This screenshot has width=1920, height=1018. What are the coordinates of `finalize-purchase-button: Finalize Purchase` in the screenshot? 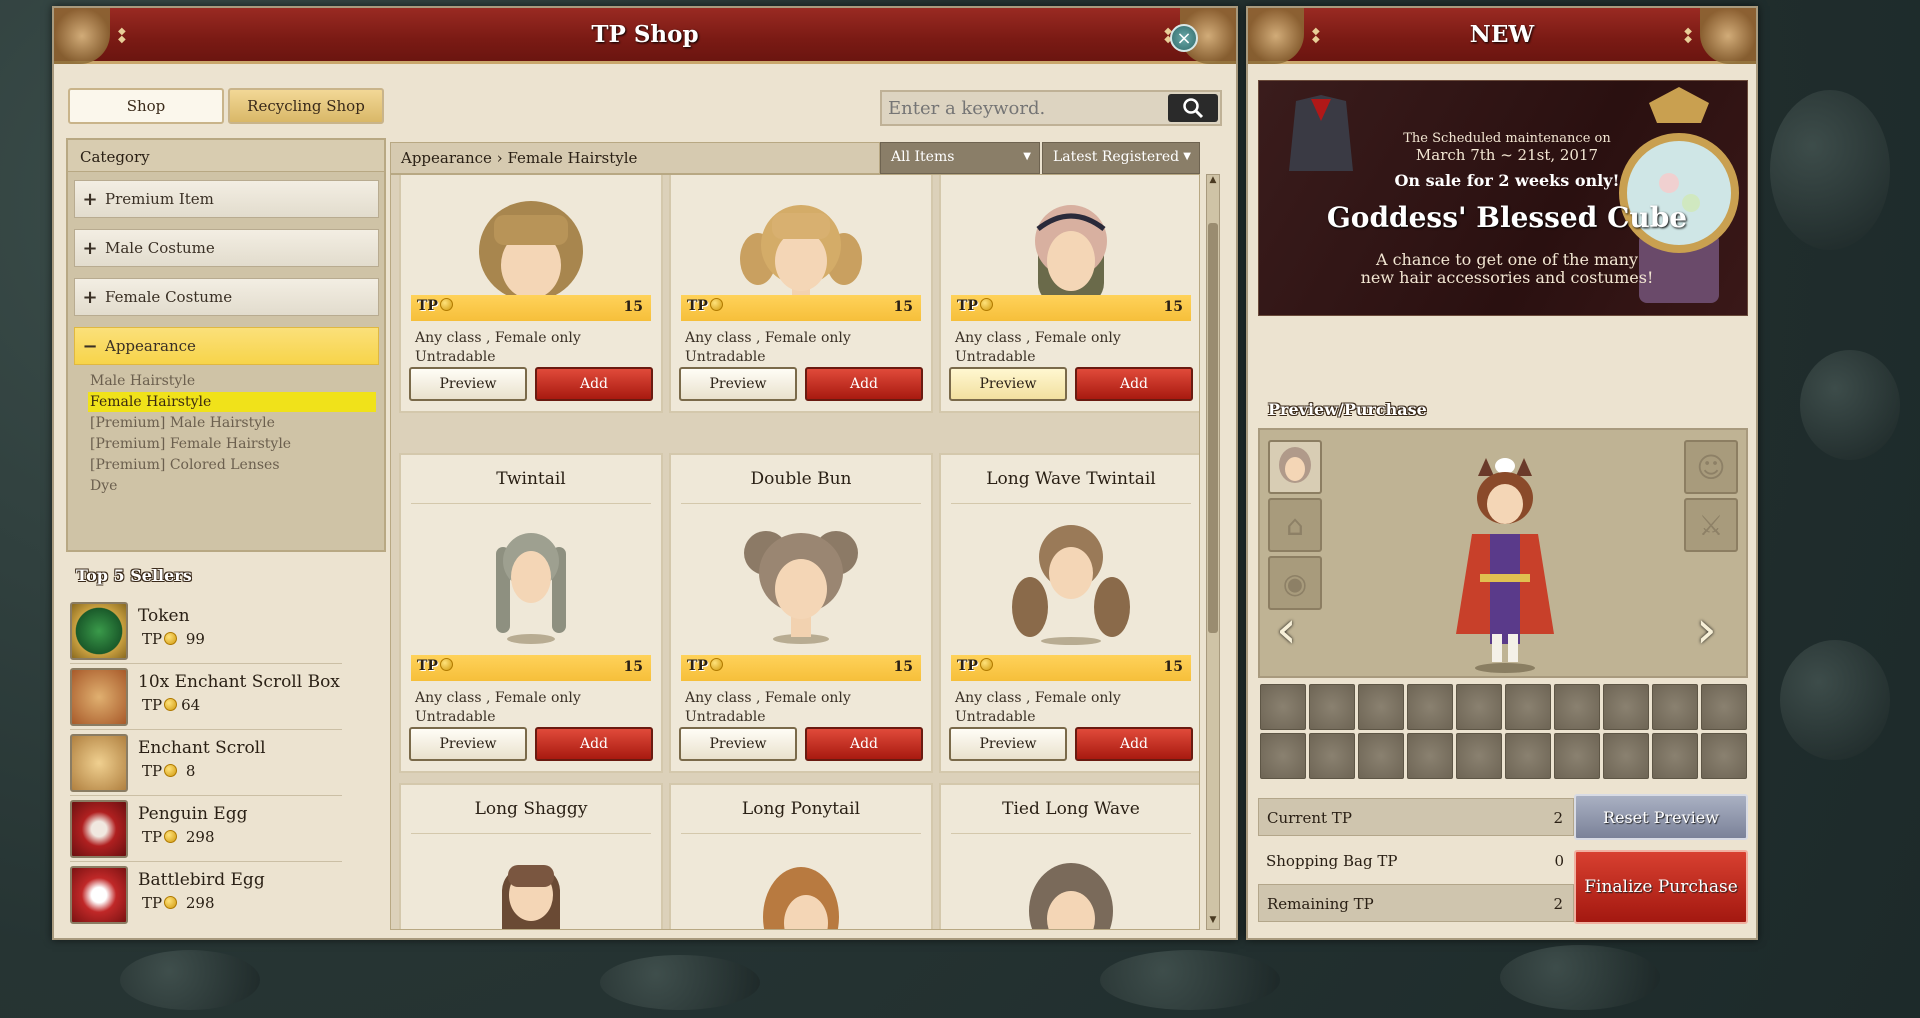 It's located at (1661, 887).